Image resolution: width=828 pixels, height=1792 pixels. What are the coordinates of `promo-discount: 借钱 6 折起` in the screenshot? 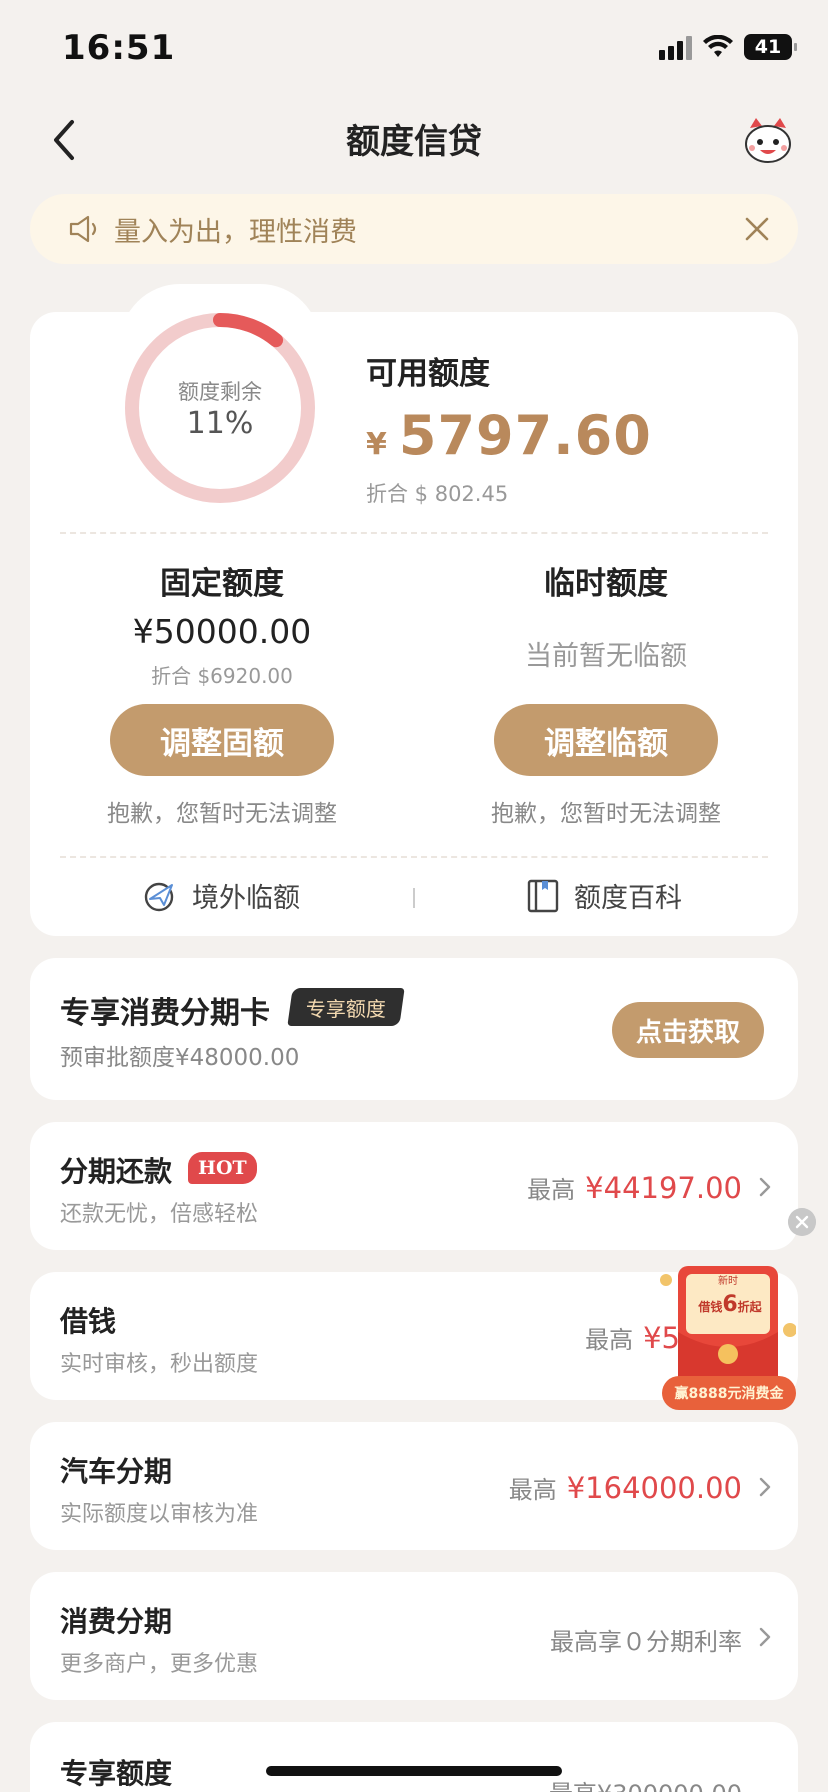 It's located at (730, 1304).